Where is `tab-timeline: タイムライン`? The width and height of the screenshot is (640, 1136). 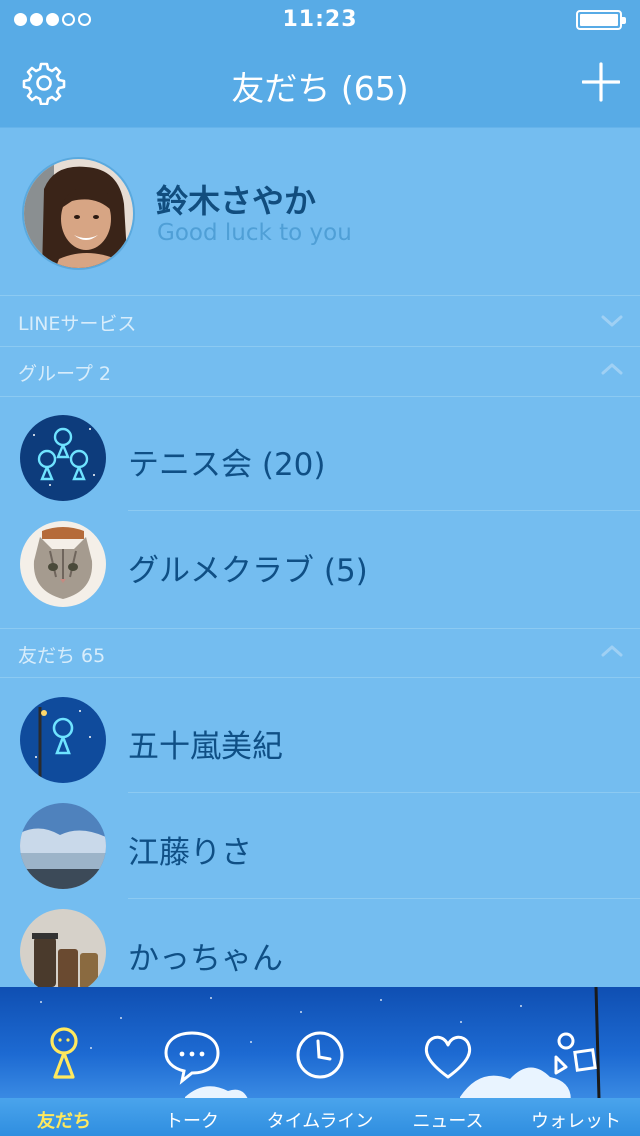
tab-timeline: タイムライン is located at coordinates (320, 1061).